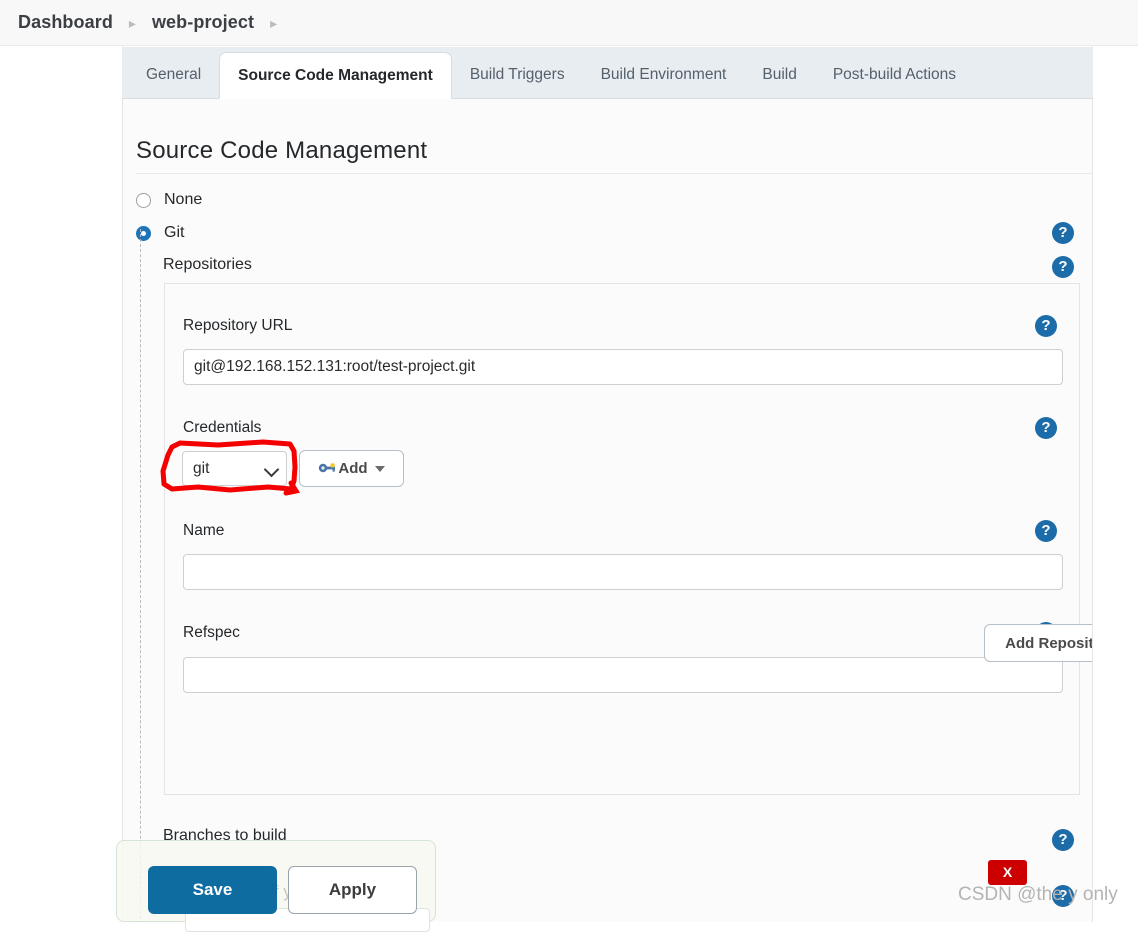 This screenshot has height=932, width=1138. Describe the element at coordinates (623, 572) in the screenshot. I see `name-input` at that location.